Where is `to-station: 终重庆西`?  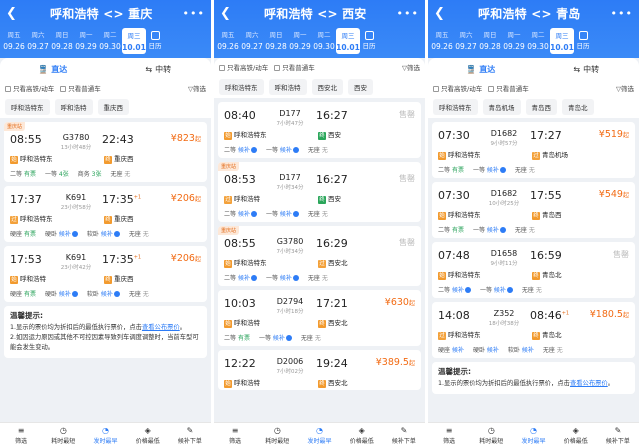
to-station: 终重庆西 is located at coordinates (119, 219).